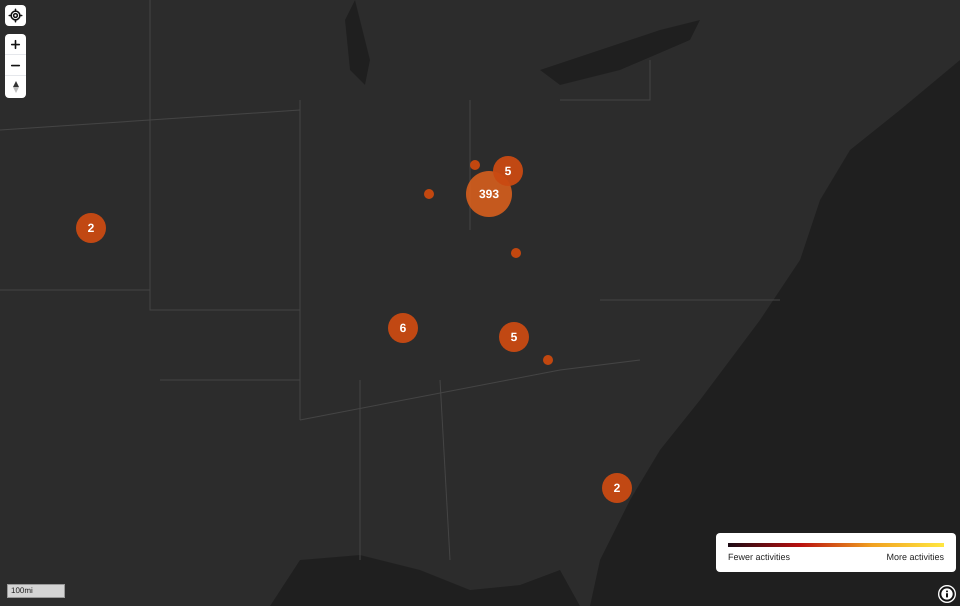  Describe the element at coordinates (36, 591) in the screenshot. I see `scale-bar: 100mi` at that location.